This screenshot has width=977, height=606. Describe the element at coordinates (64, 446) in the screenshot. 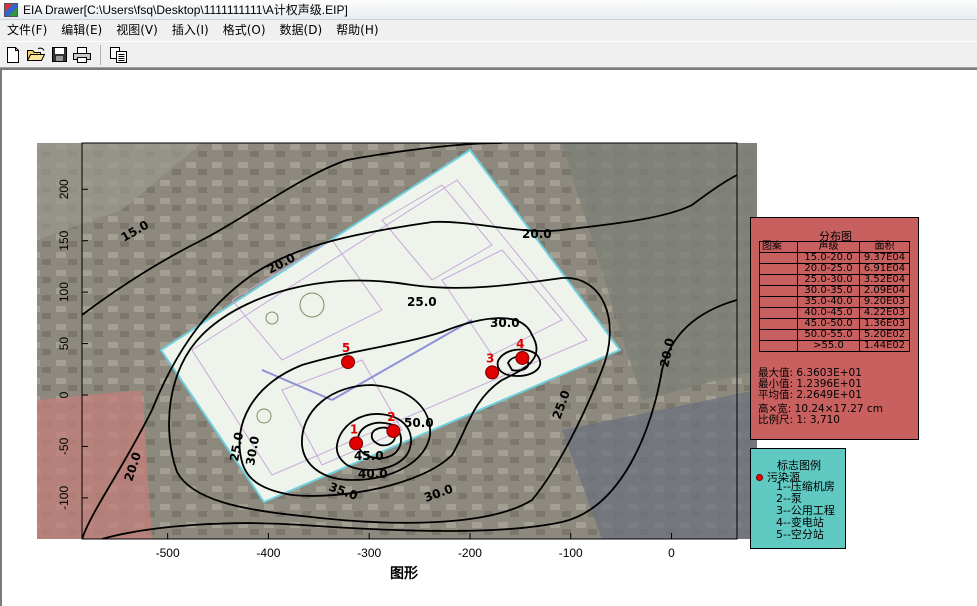

I see `y-tick-label: -50` at that location.